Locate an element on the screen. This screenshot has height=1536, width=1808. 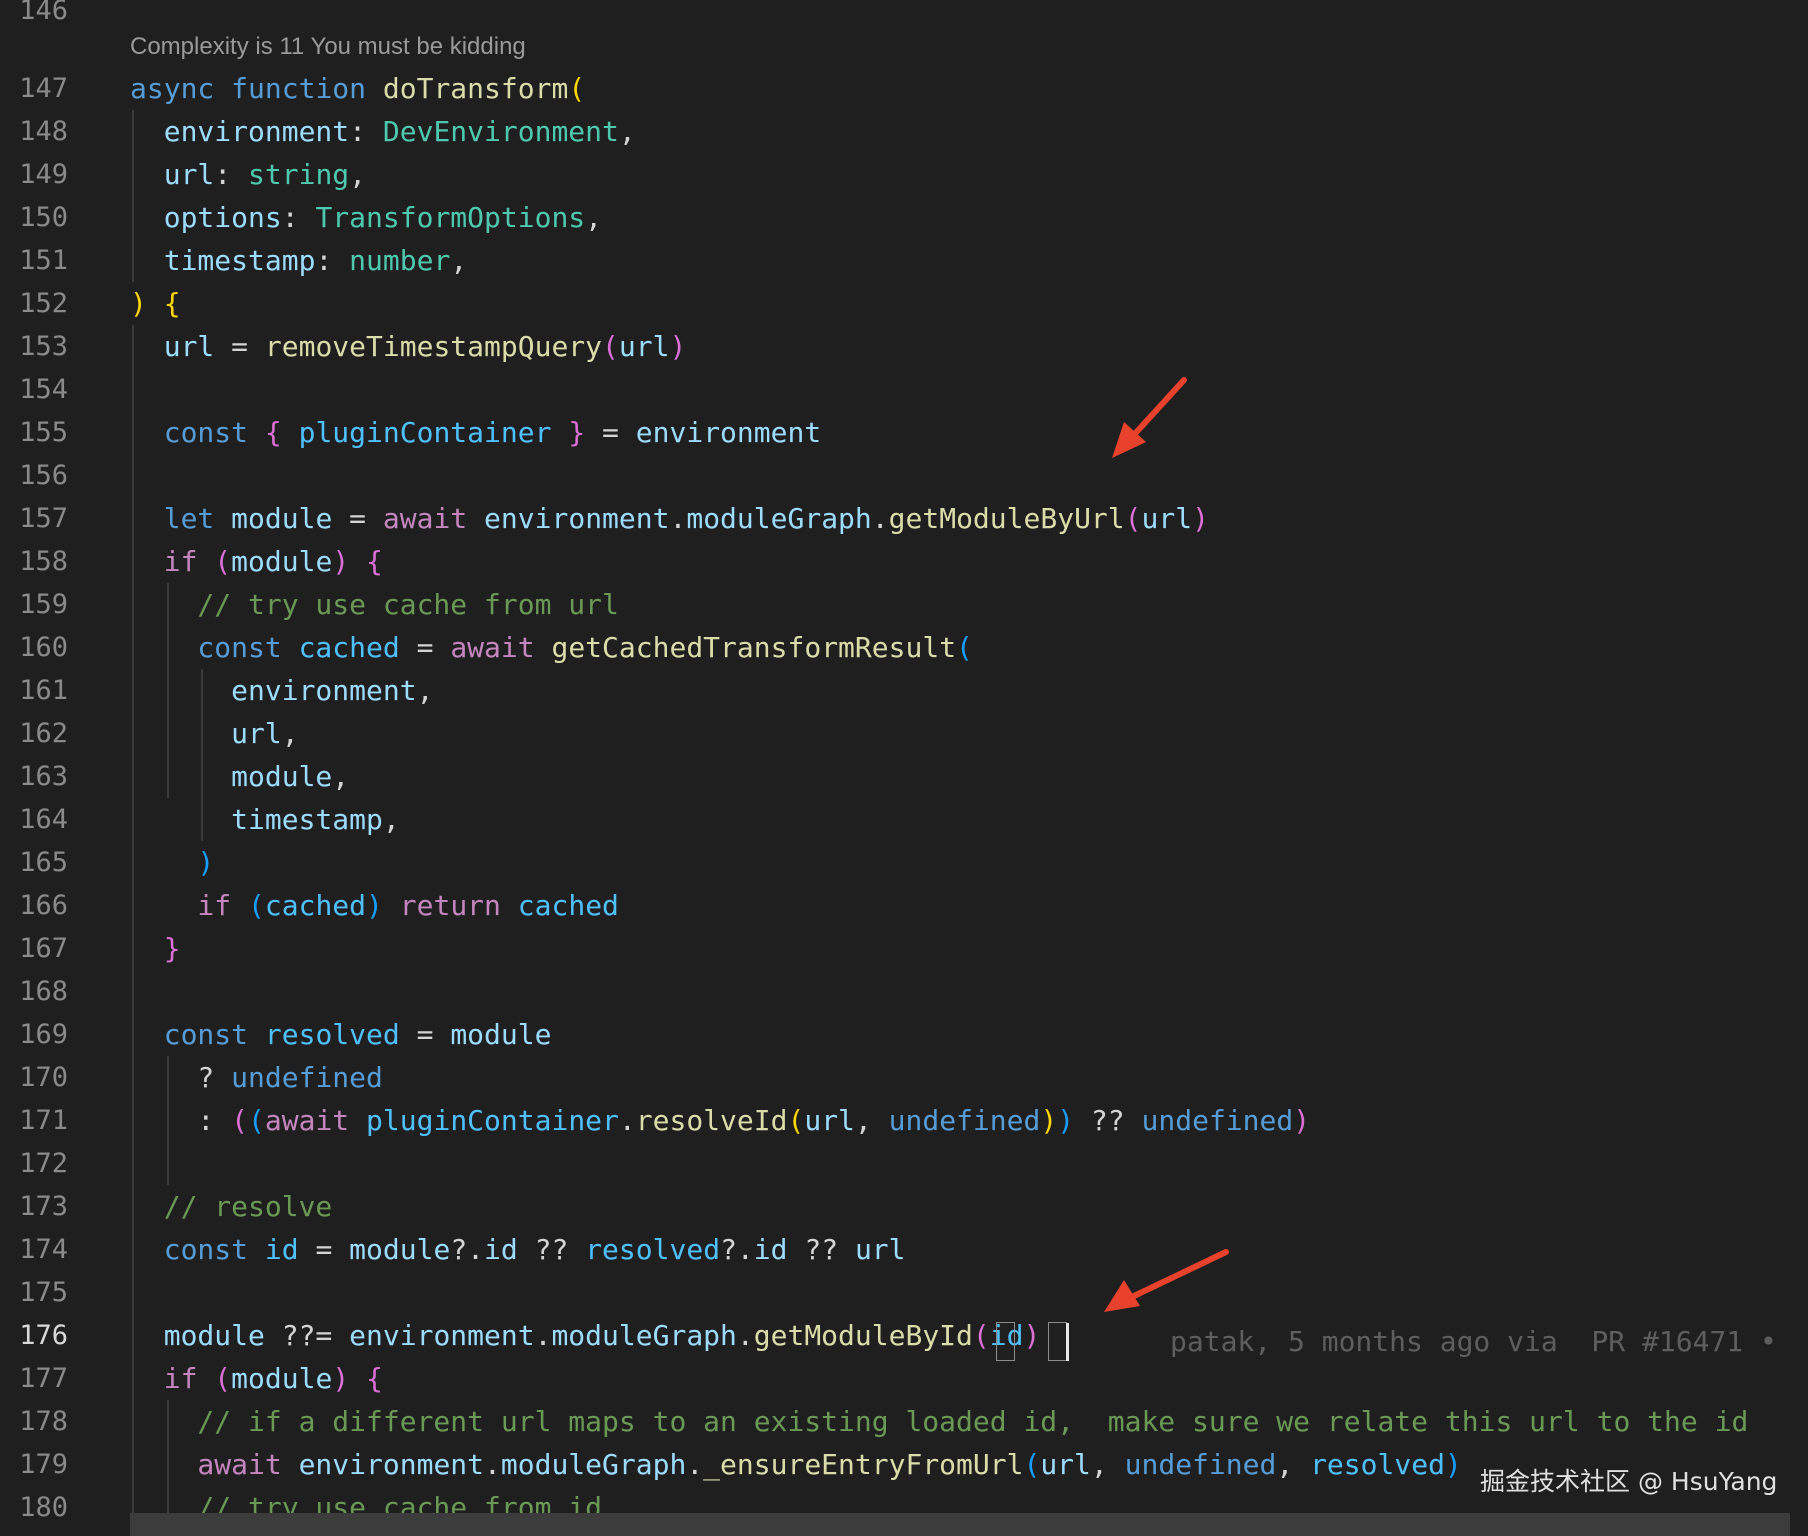
code-line: url, is located at coordinates (214, 733).